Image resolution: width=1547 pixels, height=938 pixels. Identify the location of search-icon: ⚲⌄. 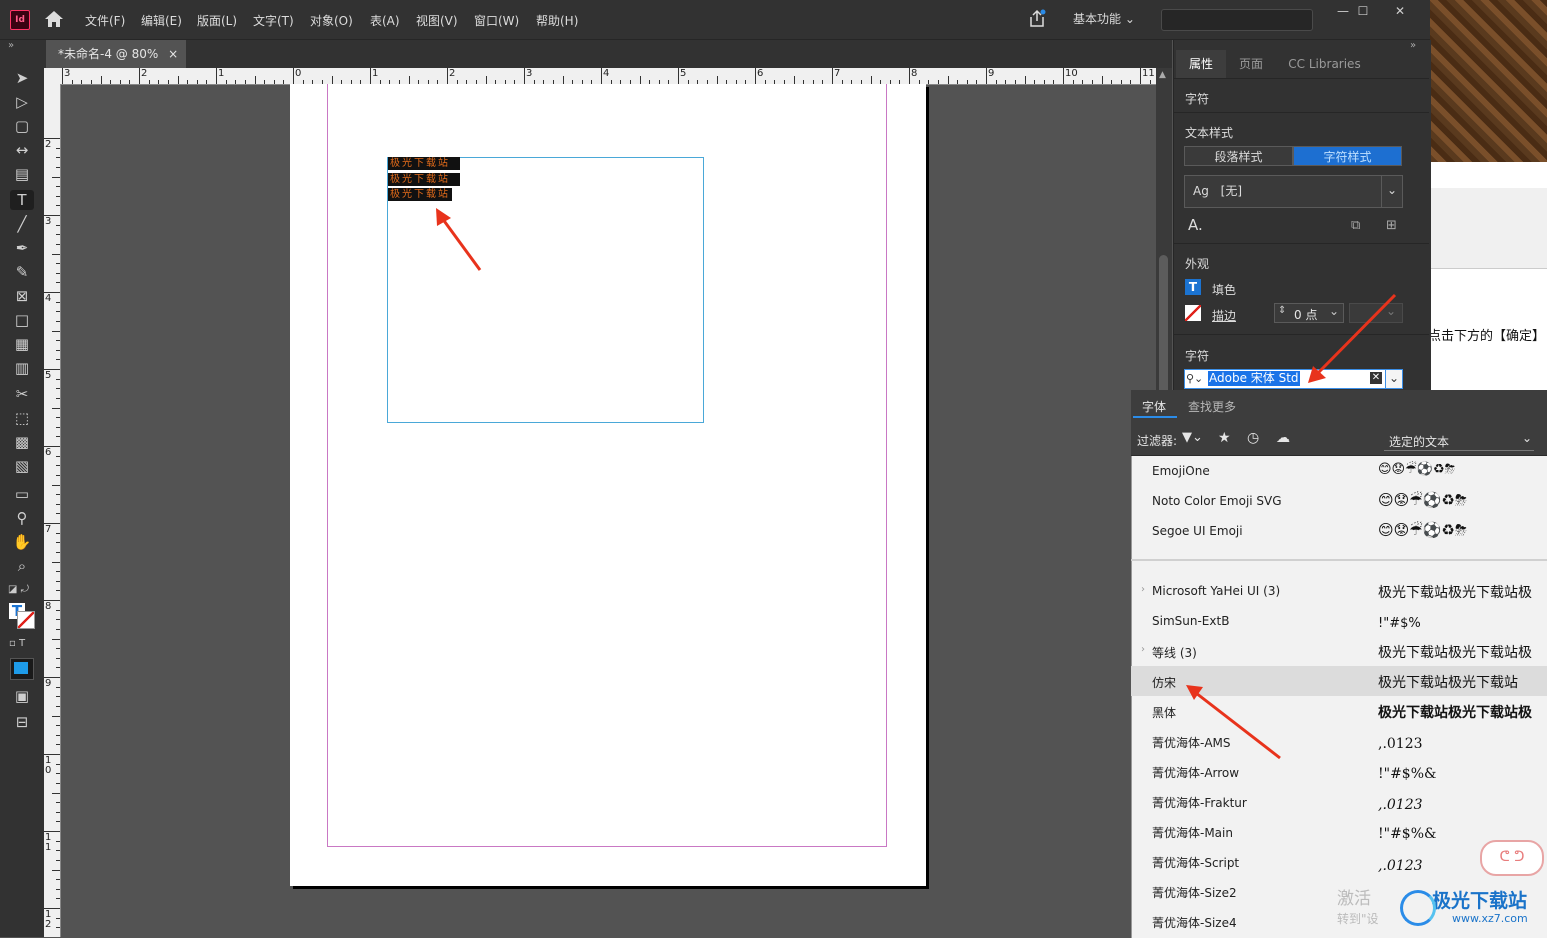
(1194, 378).